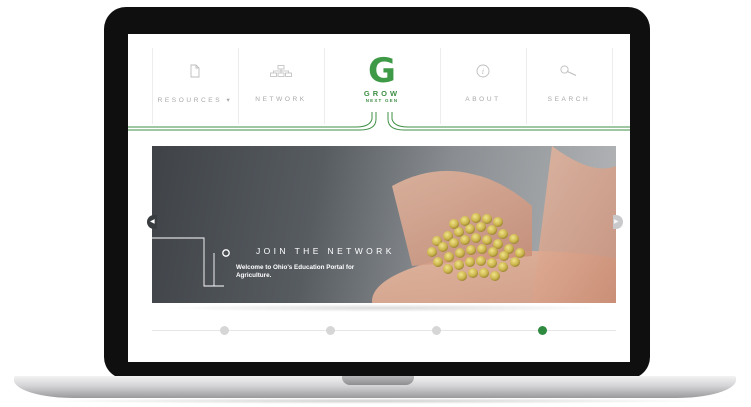 The height and width of the screenshot is (407, 751). Describe the element at coordinates (325, 251) in the screenshot. I see `hero-title: JOIN THE NETWORK` at that location.